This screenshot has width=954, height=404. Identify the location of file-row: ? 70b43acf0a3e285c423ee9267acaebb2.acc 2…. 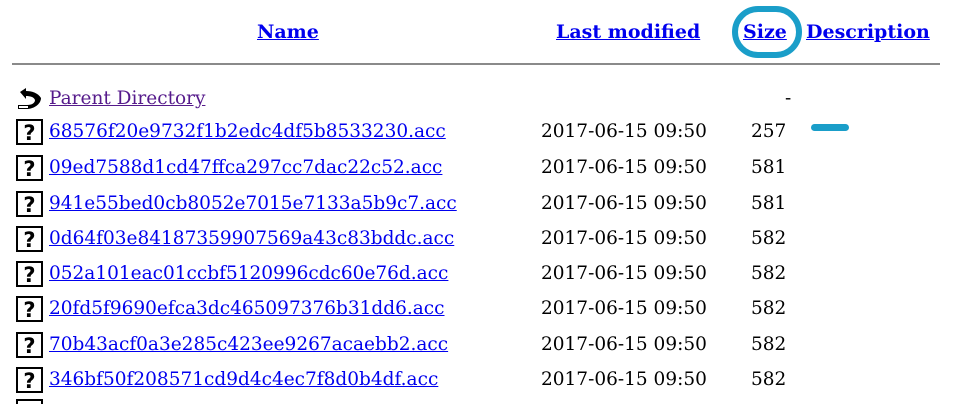
(477, 344).